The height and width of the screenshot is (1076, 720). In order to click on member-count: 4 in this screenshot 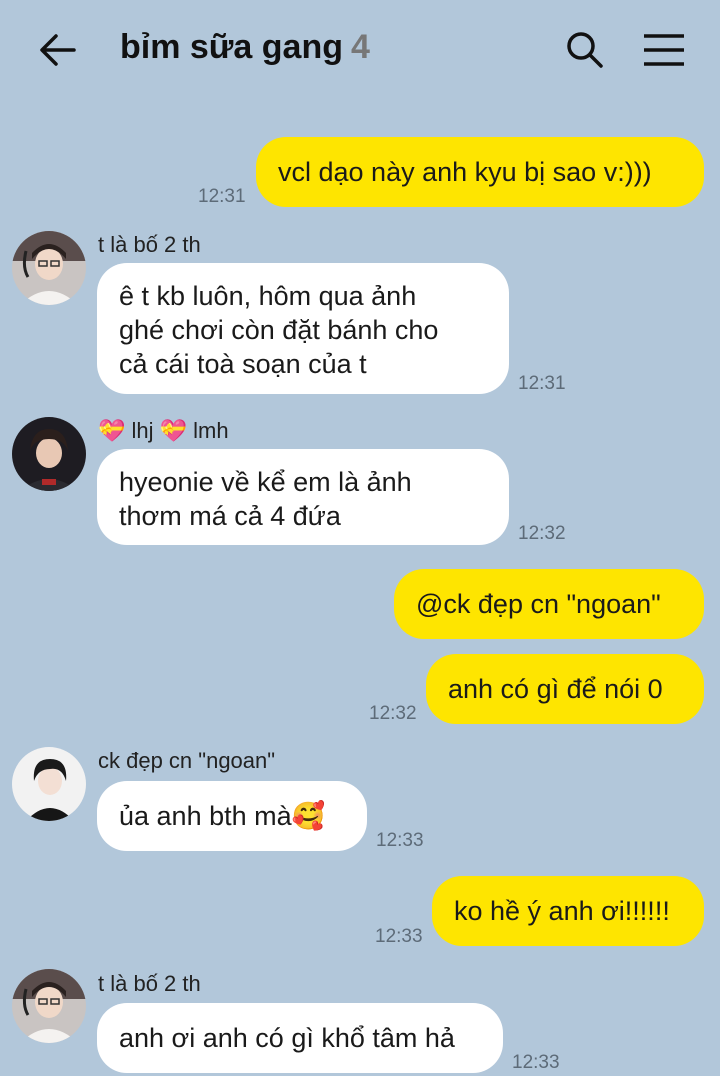, I will do `click(360, 47)`.